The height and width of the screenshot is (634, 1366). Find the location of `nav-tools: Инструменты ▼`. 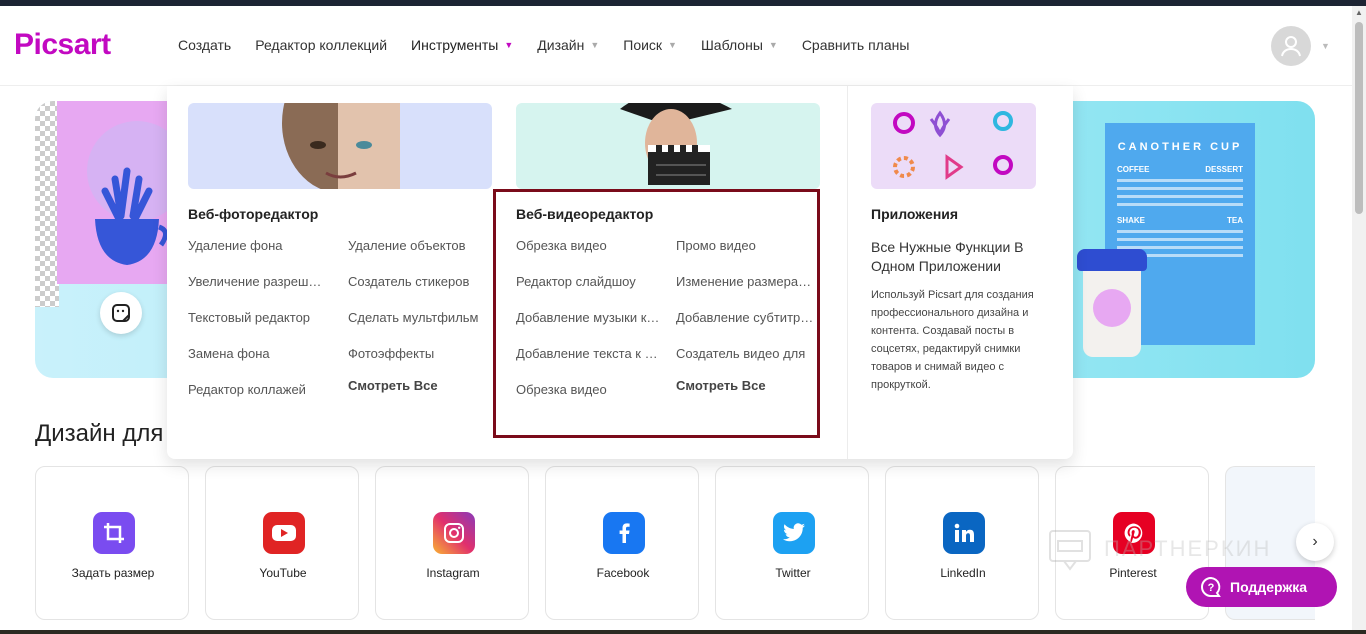

nav-tools: Инструменты ▼ is located at coordinates (462, 45).